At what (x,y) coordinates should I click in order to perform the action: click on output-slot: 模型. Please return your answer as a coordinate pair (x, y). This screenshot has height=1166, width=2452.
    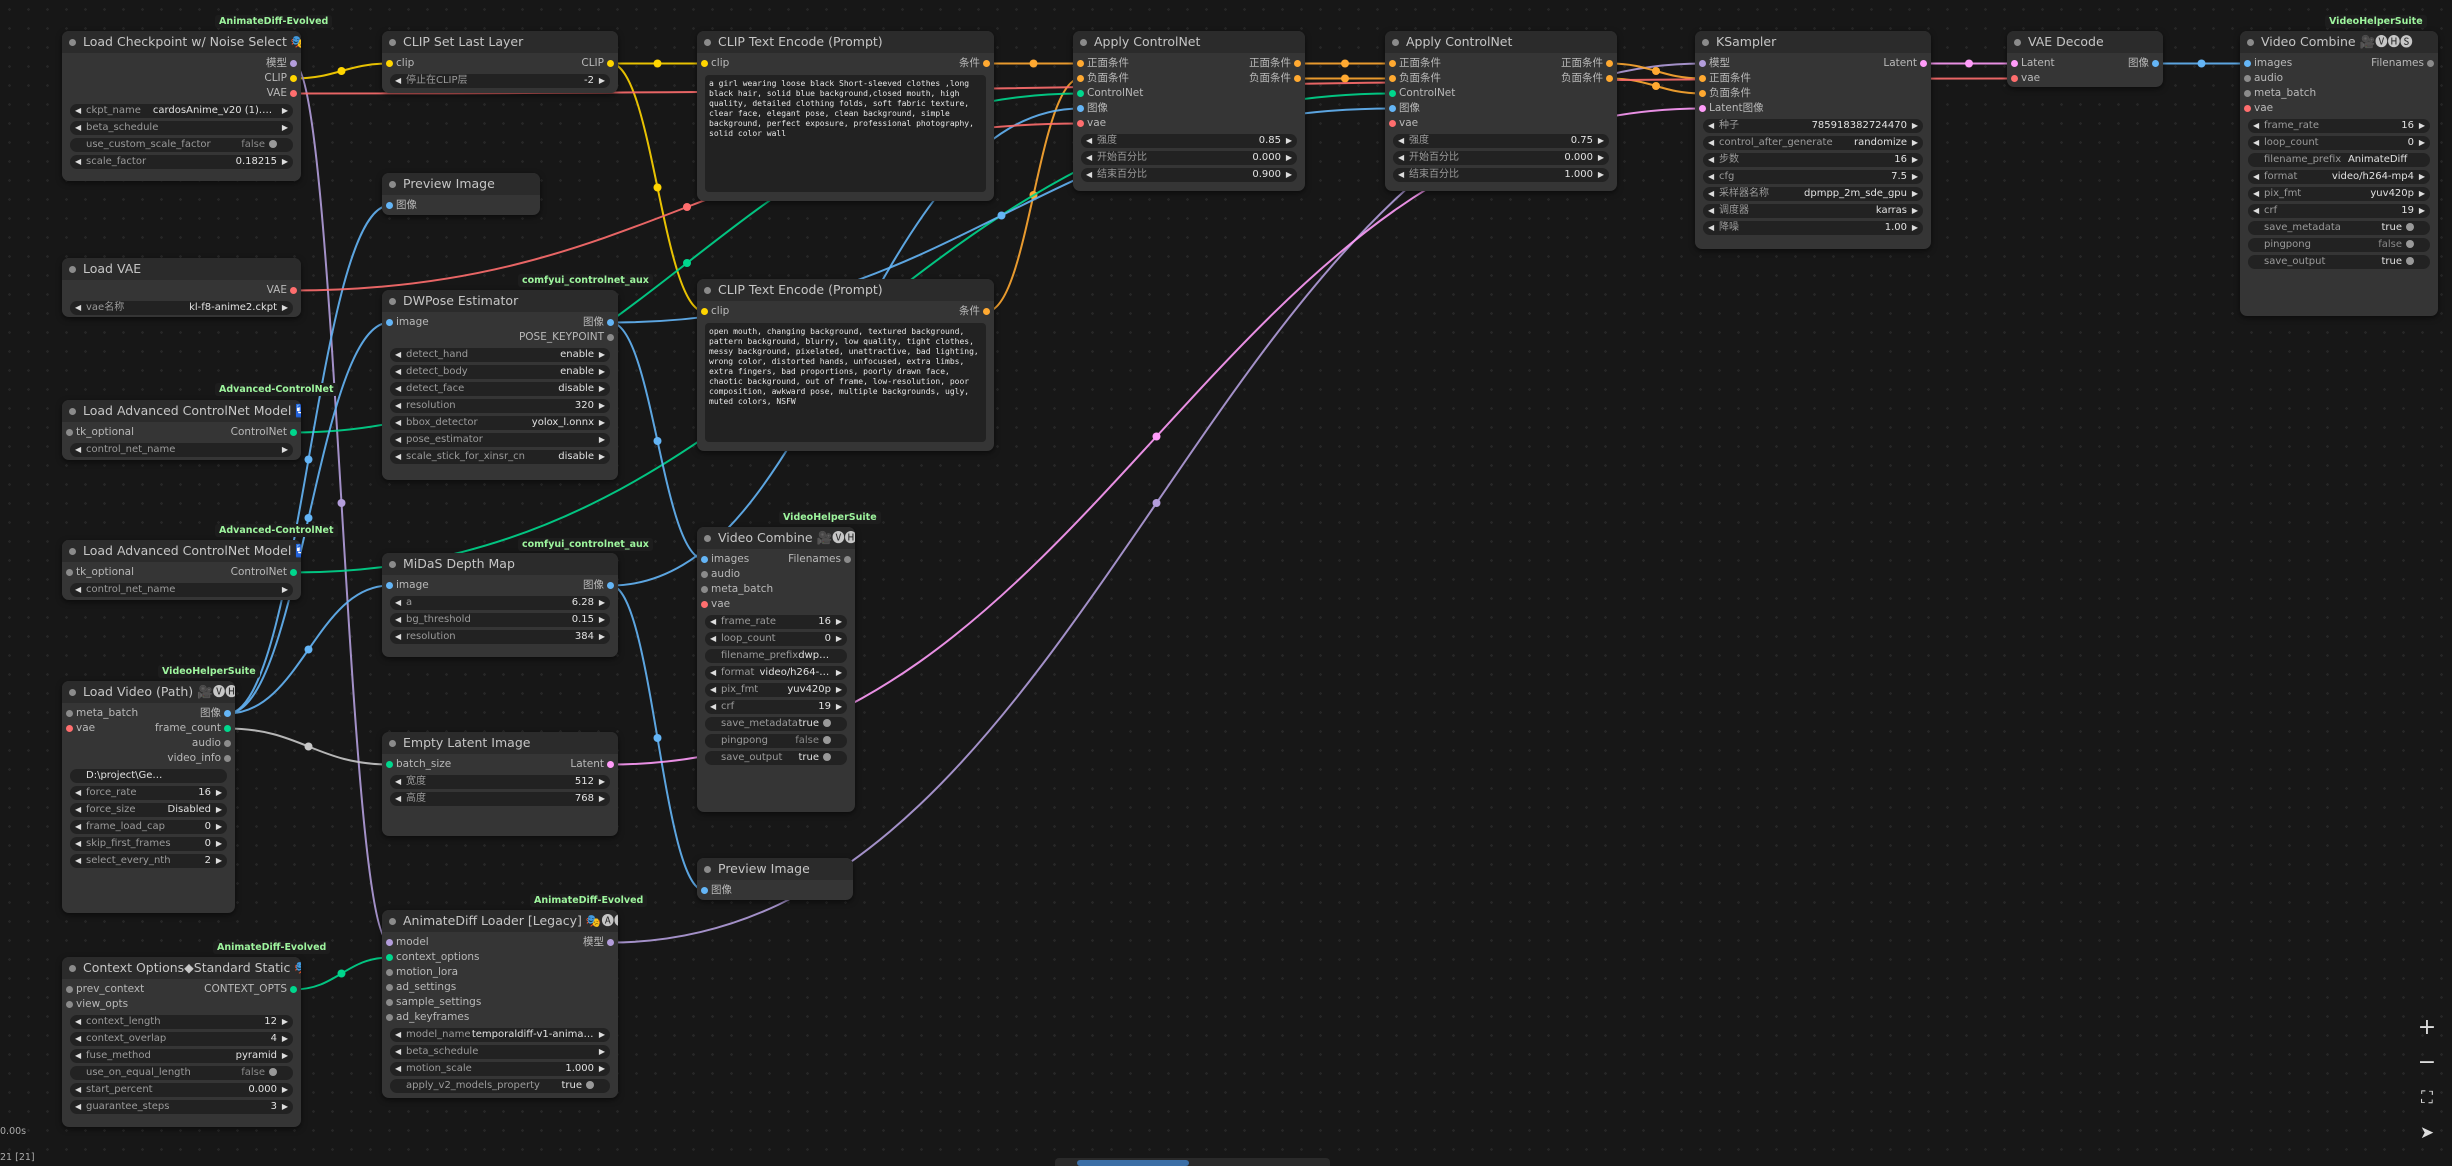
    Looking at the image, I should click on (281, 63).